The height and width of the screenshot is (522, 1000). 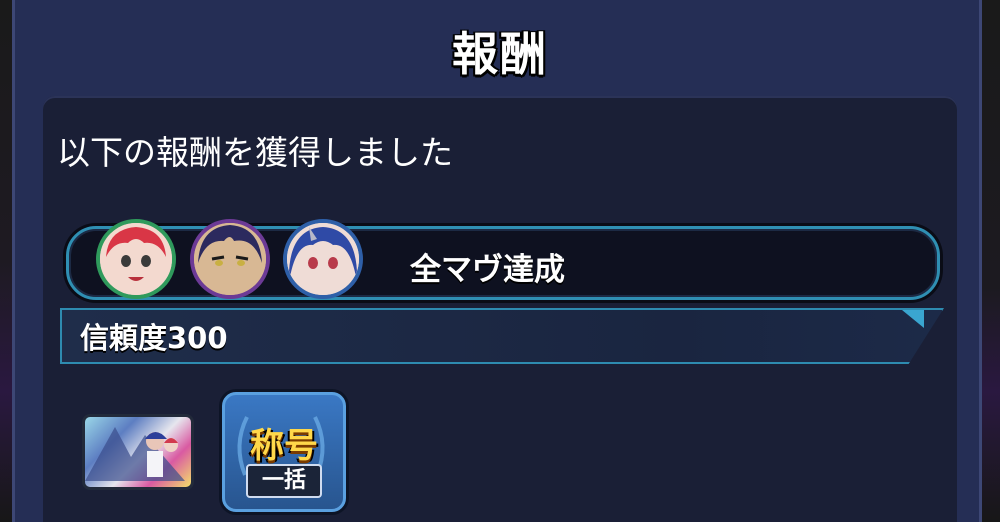 What do you see at coordinates (913, 319) in the screenshot?
I see `reward-bar-corner-icon` at bounding box center [913, 319].